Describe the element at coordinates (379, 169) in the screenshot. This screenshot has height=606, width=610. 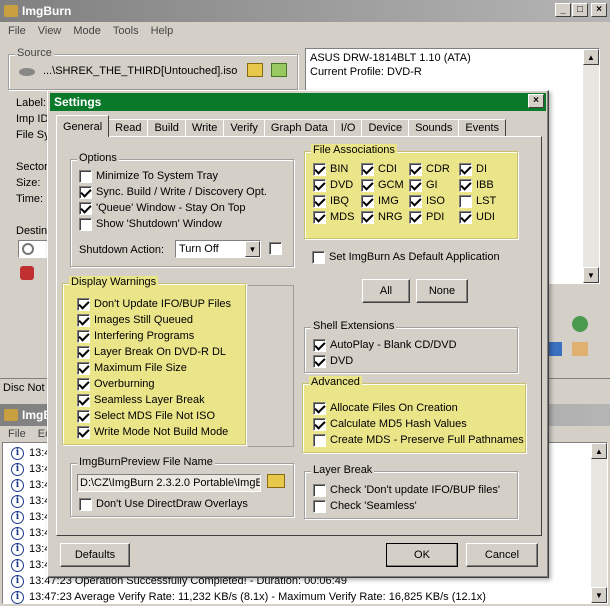
I see `file-assoc-cdi: CDI` at that location.